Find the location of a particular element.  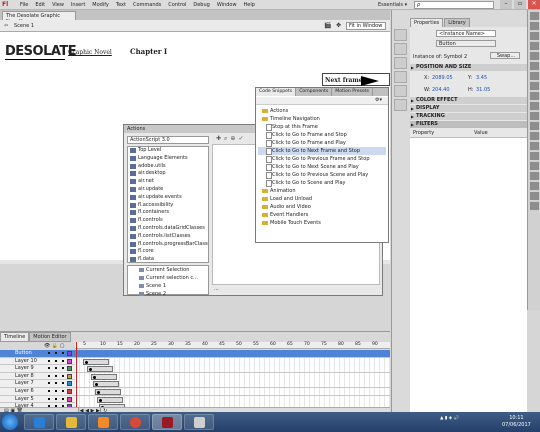

symbol-type-select: Button is located at coordinates (466, 43).